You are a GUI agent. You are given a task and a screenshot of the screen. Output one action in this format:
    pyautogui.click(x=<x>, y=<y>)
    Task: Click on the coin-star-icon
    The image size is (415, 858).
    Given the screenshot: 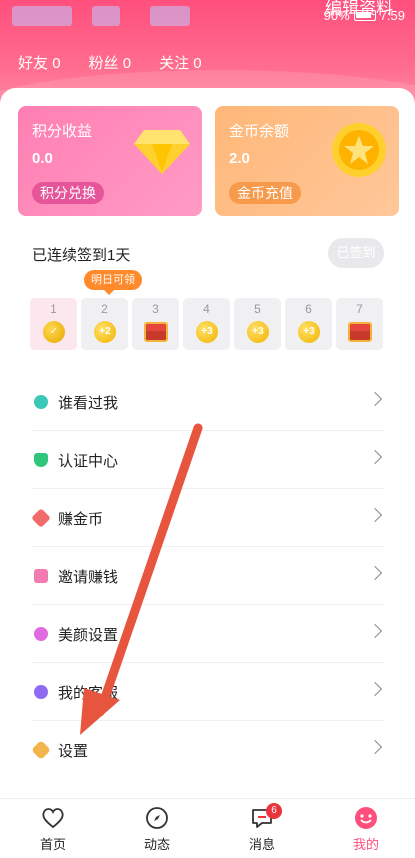 What is the action you would take?
    pyautogui.click(x=359, y=150)
    